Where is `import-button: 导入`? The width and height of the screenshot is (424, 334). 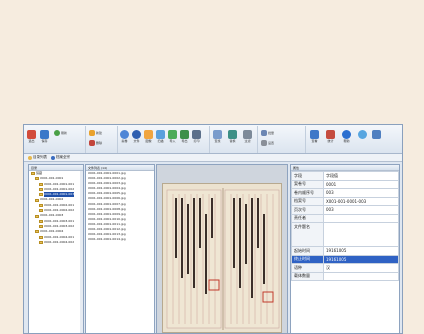
import-button: 导入 is located at coordinates (172, 136).